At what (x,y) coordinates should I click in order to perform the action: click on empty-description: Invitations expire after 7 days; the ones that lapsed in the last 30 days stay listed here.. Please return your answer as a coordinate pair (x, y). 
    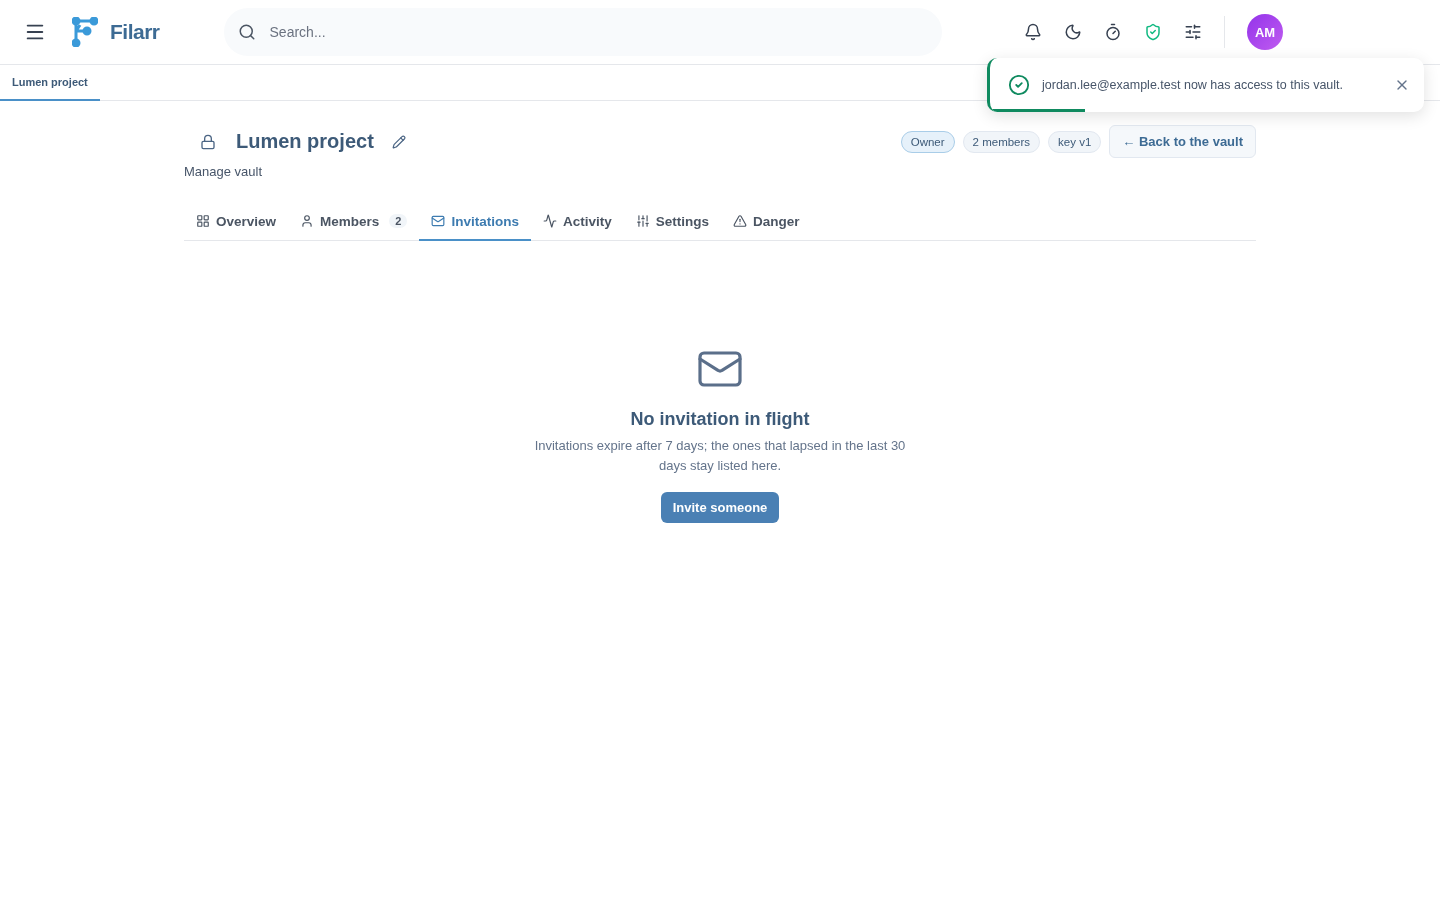
    Looking at the image, I should click on (720, 456).